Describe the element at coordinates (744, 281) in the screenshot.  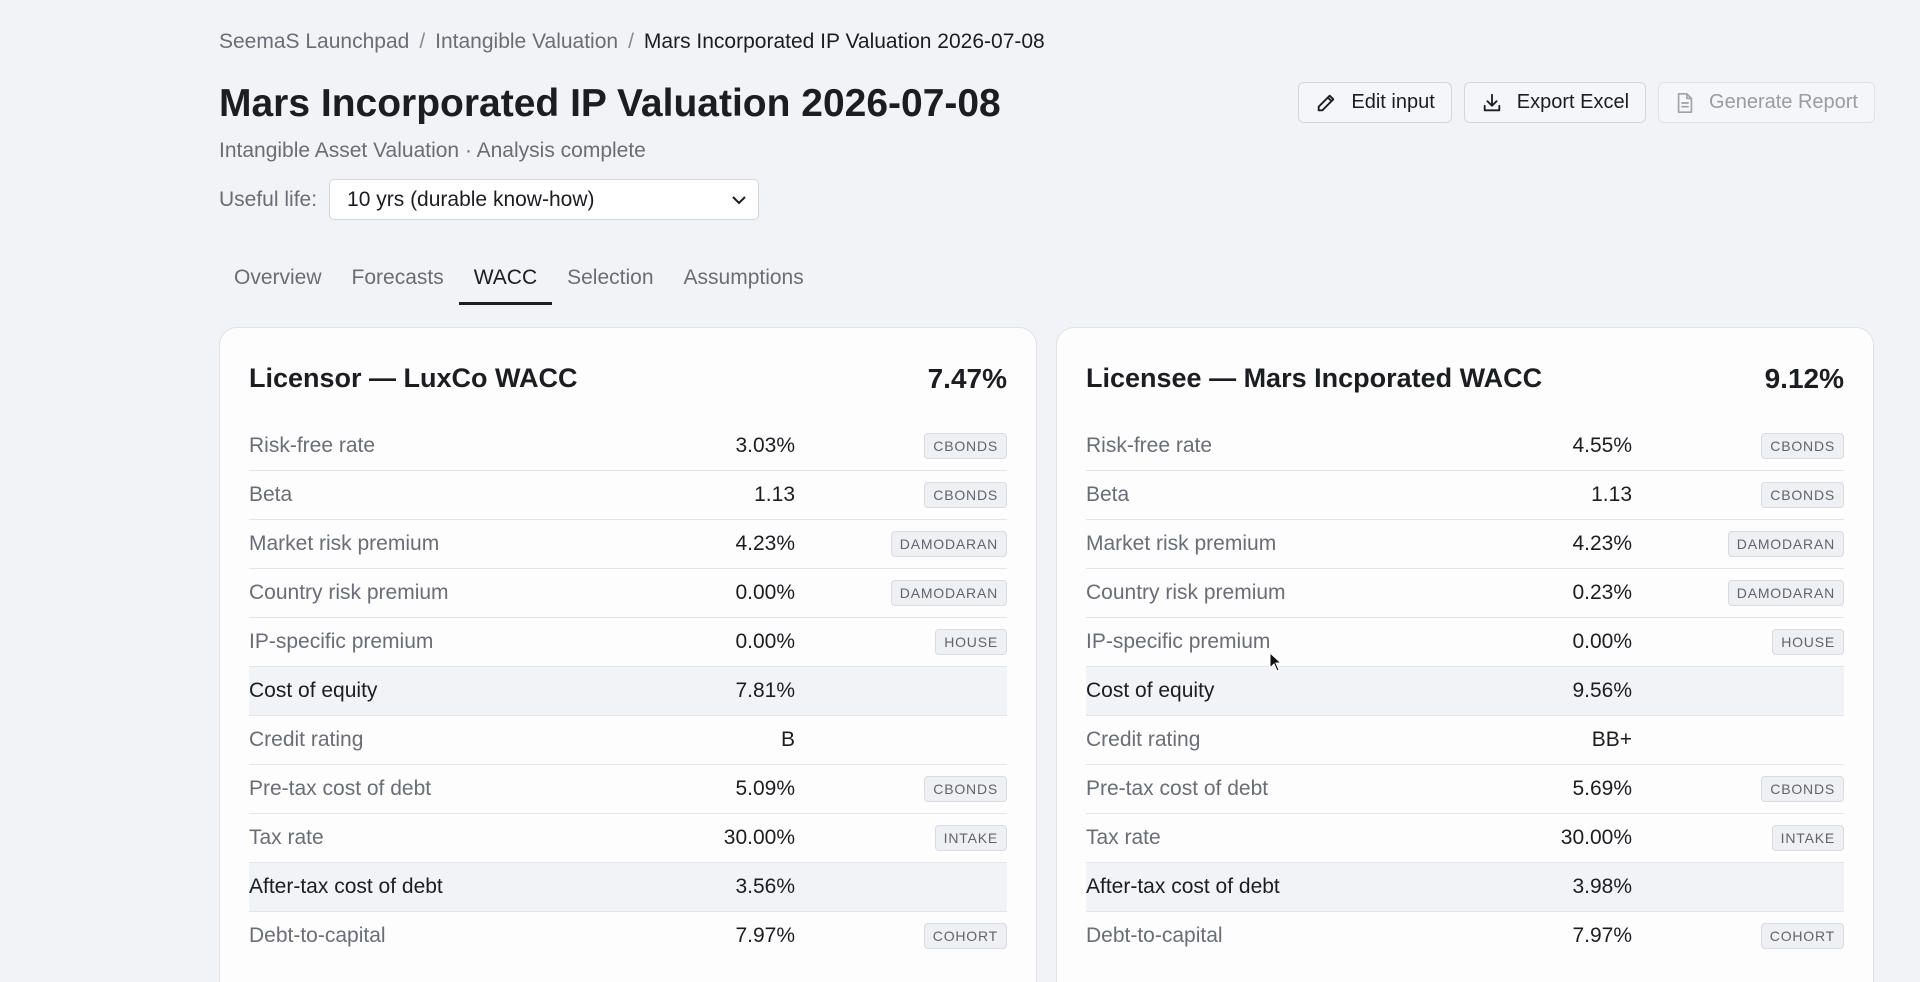
I see `tab-assumptions: Assumptions` at that location.